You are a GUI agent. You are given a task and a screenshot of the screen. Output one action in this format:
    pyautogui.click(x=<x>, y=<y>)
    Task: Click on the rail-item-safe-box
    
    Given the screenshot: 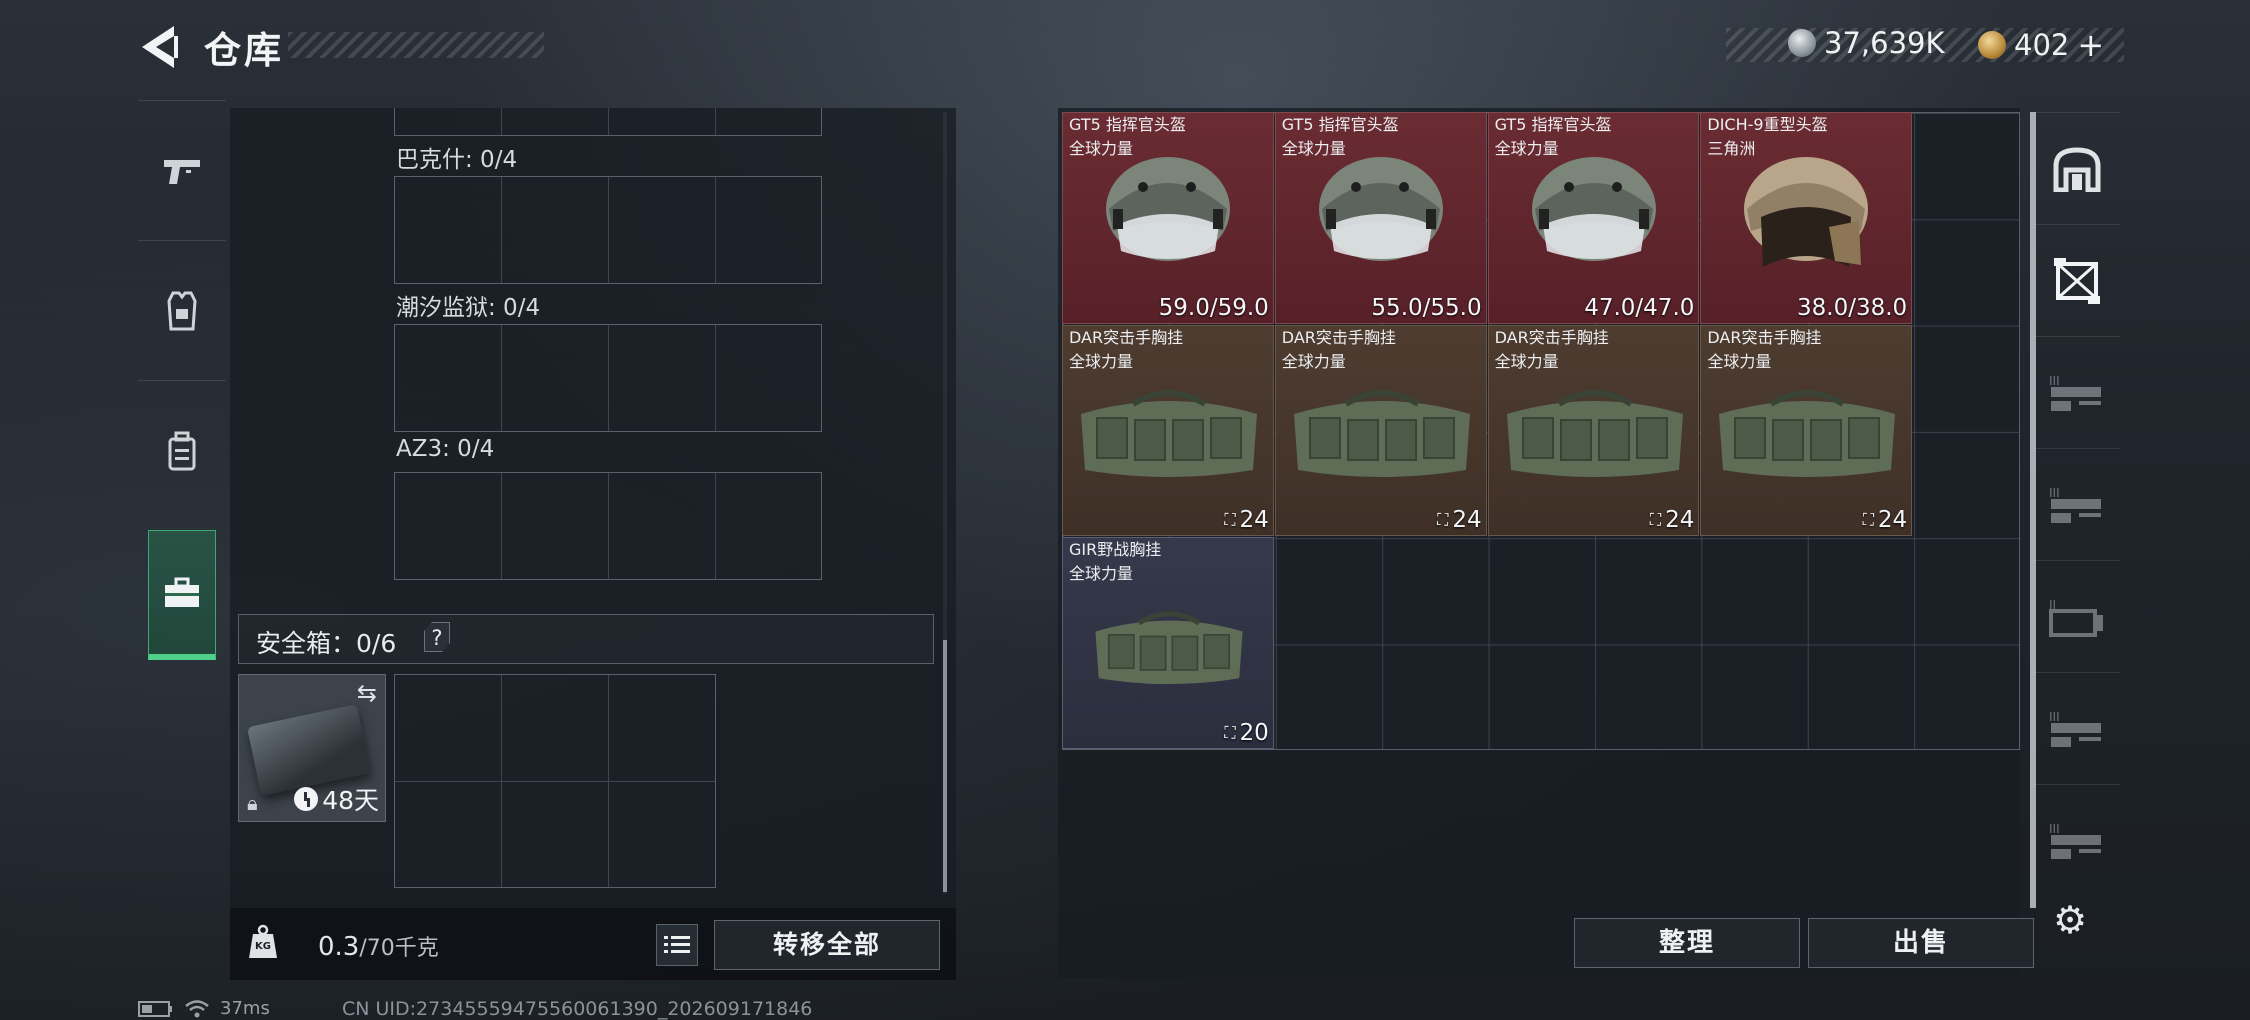 What is the action you would take?
    pyautogui.click(x=182, y=595)
    